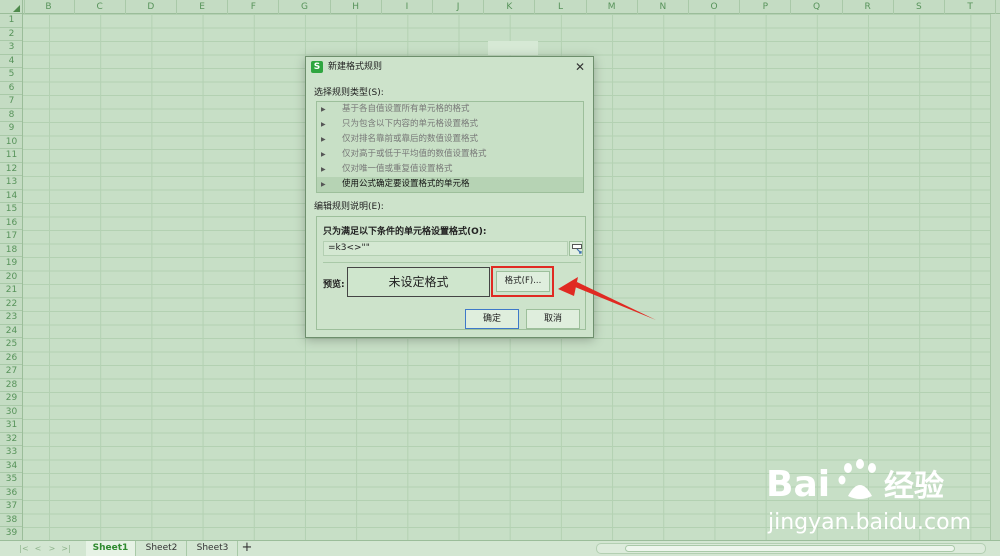  I want to click on watermark-url: jingyan.baidu.com, so click(870, 522).